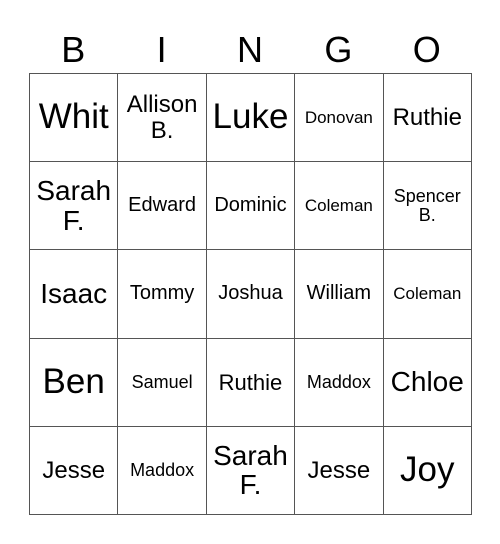  What do you see at coordinates (427, 382) in the screenshot?
I see `bingo-cell: Chloe` at bounding box center [427, 382].